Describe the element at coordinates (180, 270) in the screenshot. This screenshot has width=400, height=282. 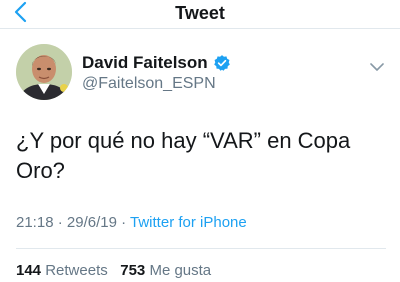
I see `likes-label: Me gusta` at that location.